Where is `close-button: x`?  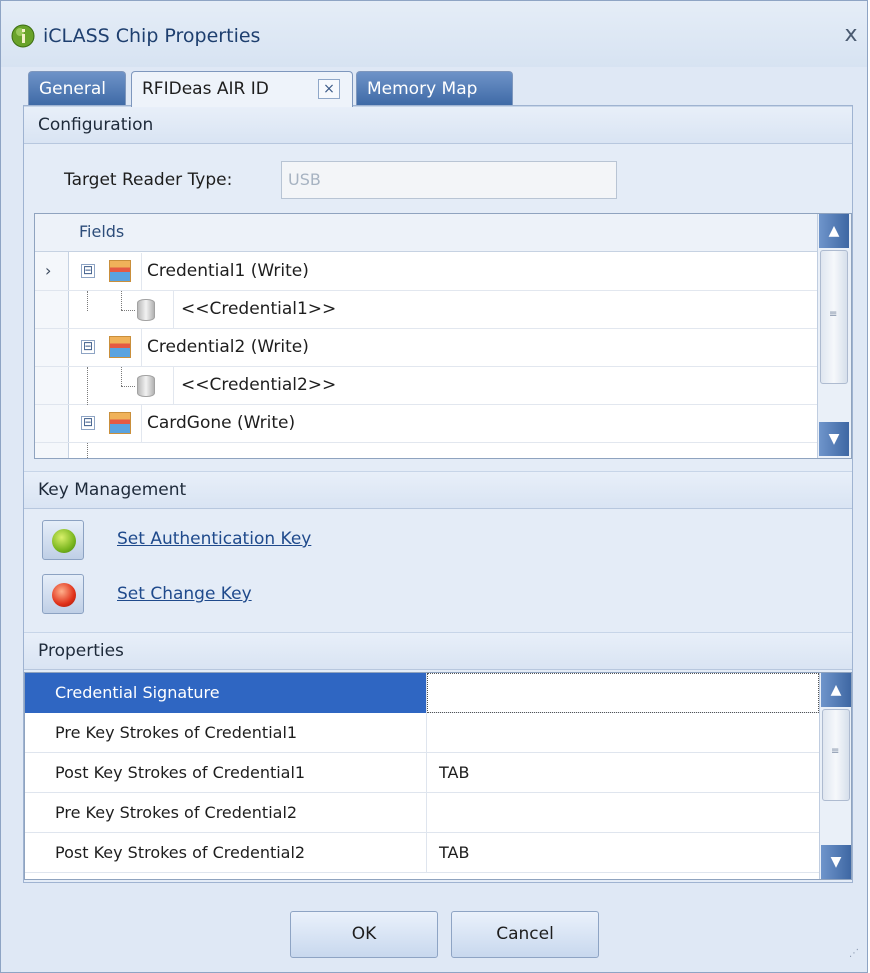
close-button: x is located at coordinates (851, 35).